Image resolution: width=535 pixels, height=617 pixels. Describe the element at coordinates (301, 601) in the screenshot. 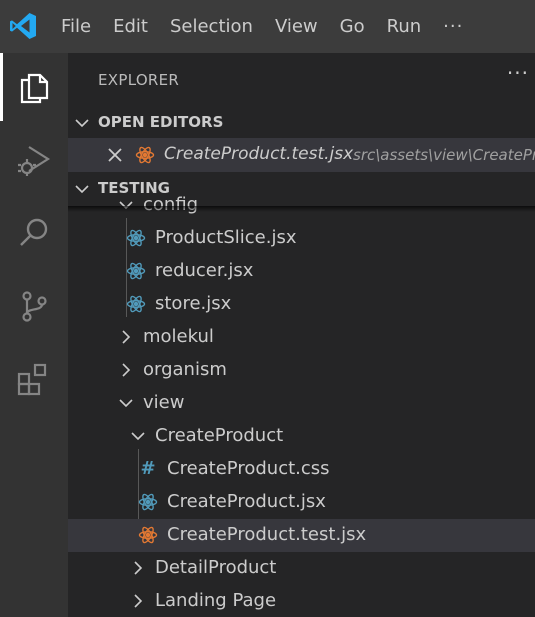

I see `tree-folder-landing-page: Landing Page` at that location.